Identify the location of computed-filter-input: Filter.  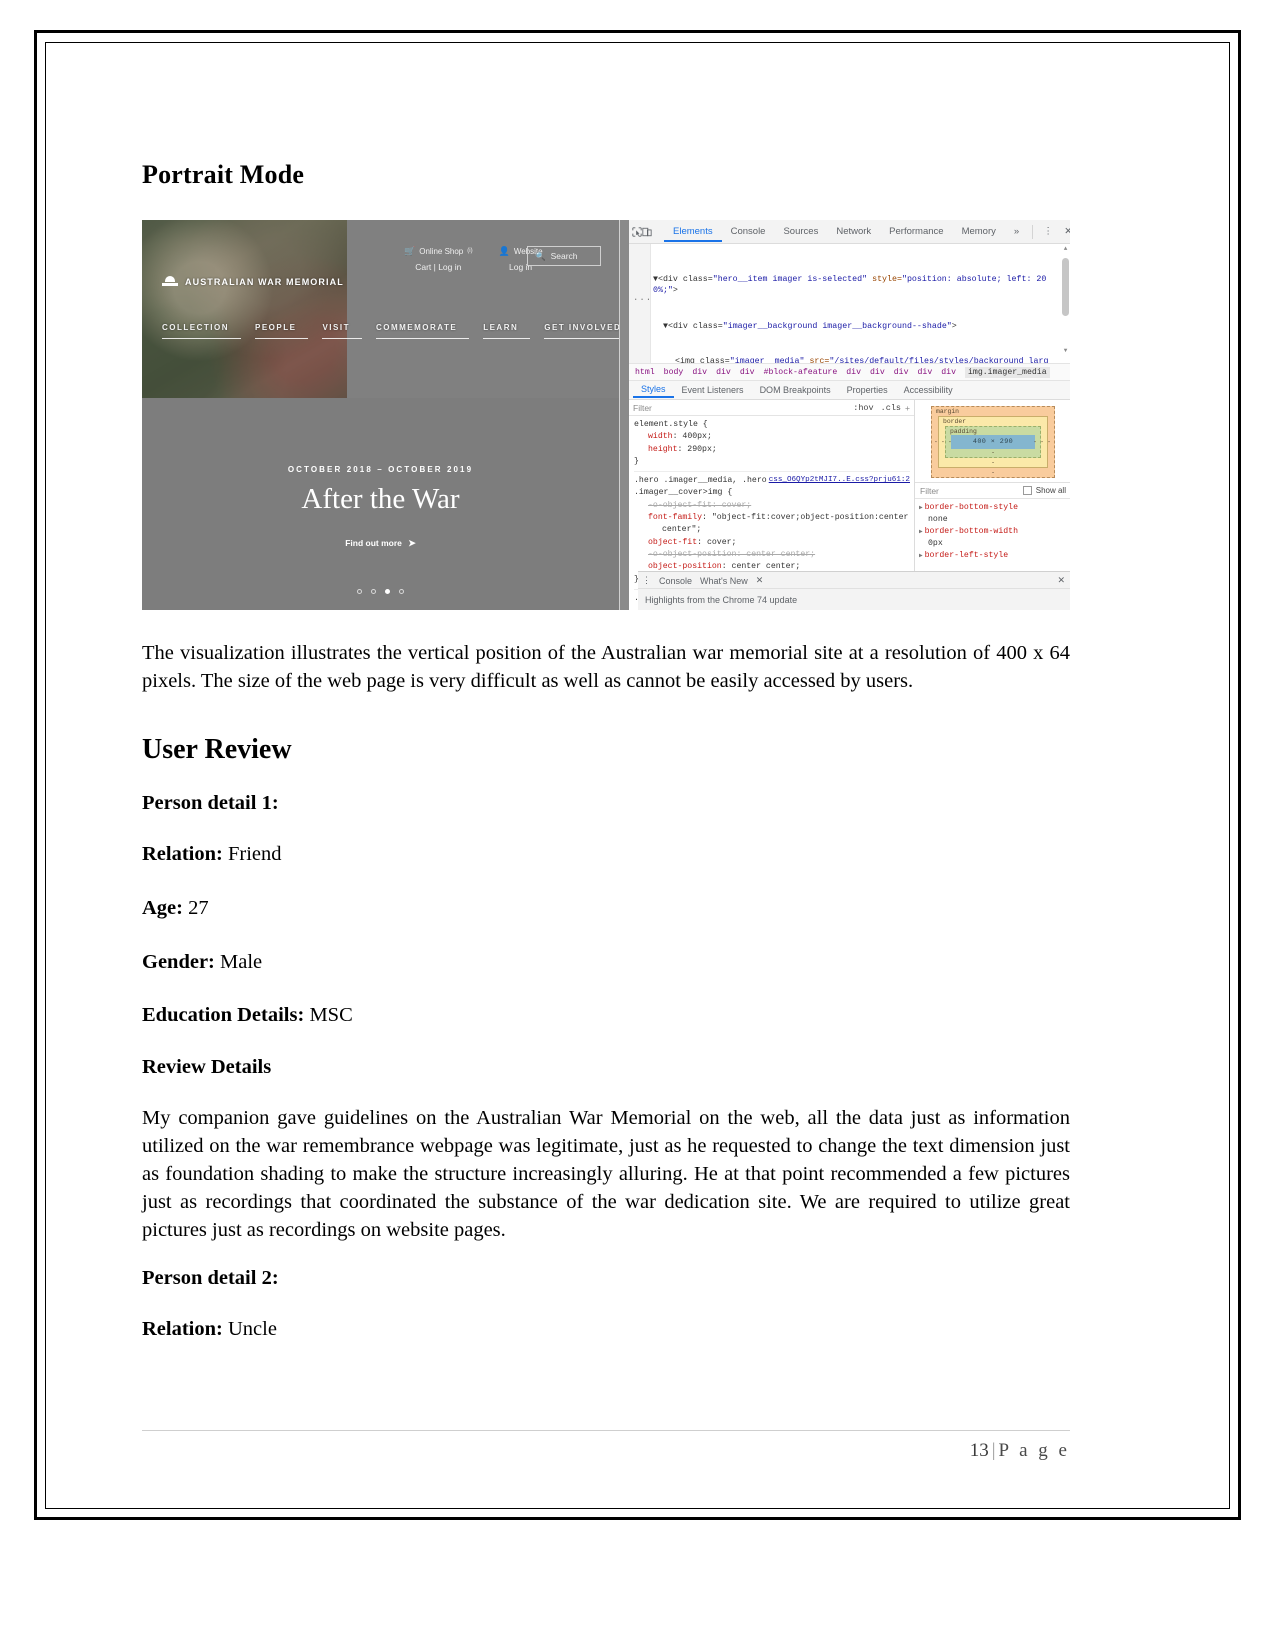
(969, 491).